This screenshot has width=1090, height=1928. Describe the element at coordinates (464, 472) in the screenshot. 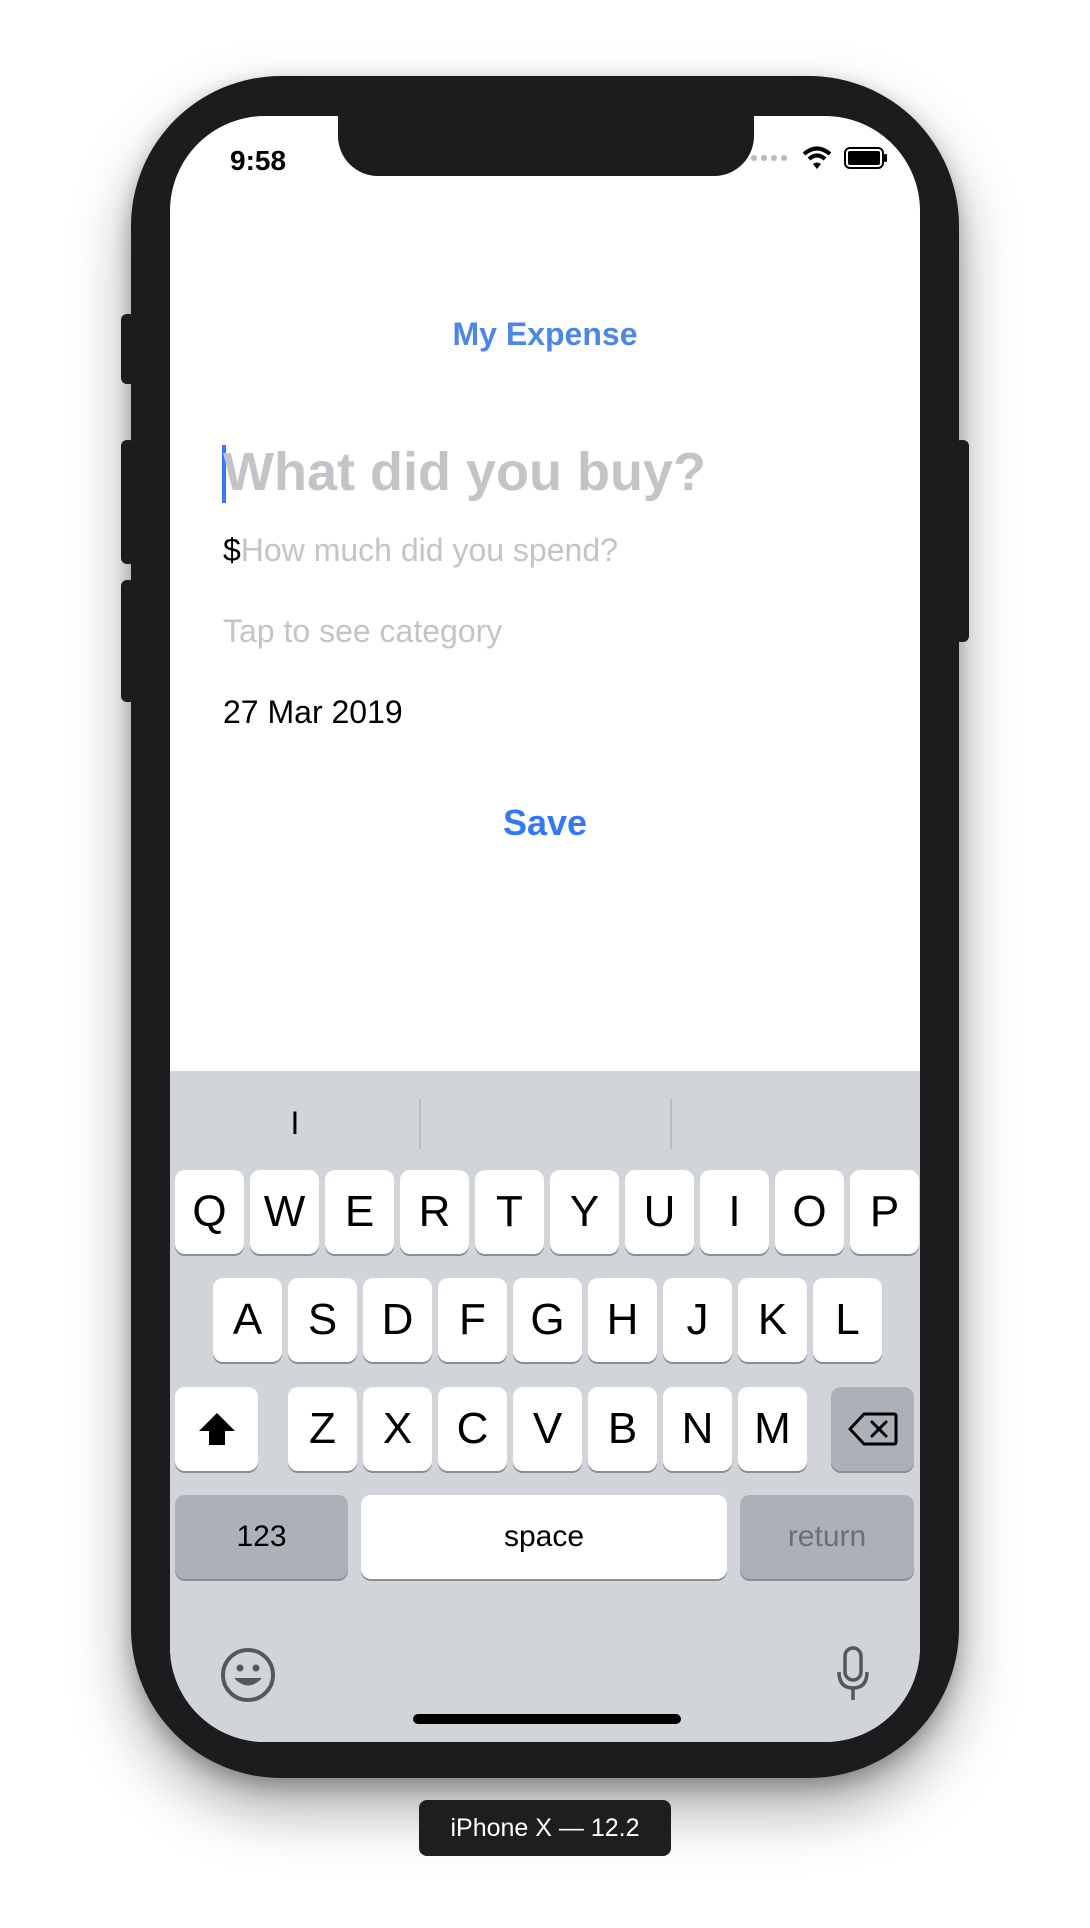

I see `item-name-input: What did you buy?` at that location.